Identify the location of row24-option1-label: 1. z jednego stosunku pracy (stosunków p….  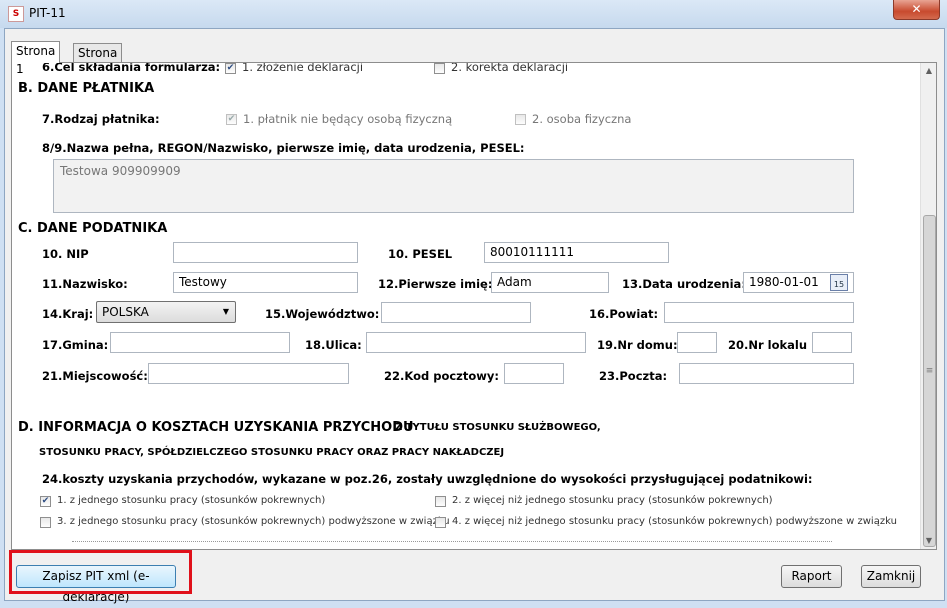
(191, 500).